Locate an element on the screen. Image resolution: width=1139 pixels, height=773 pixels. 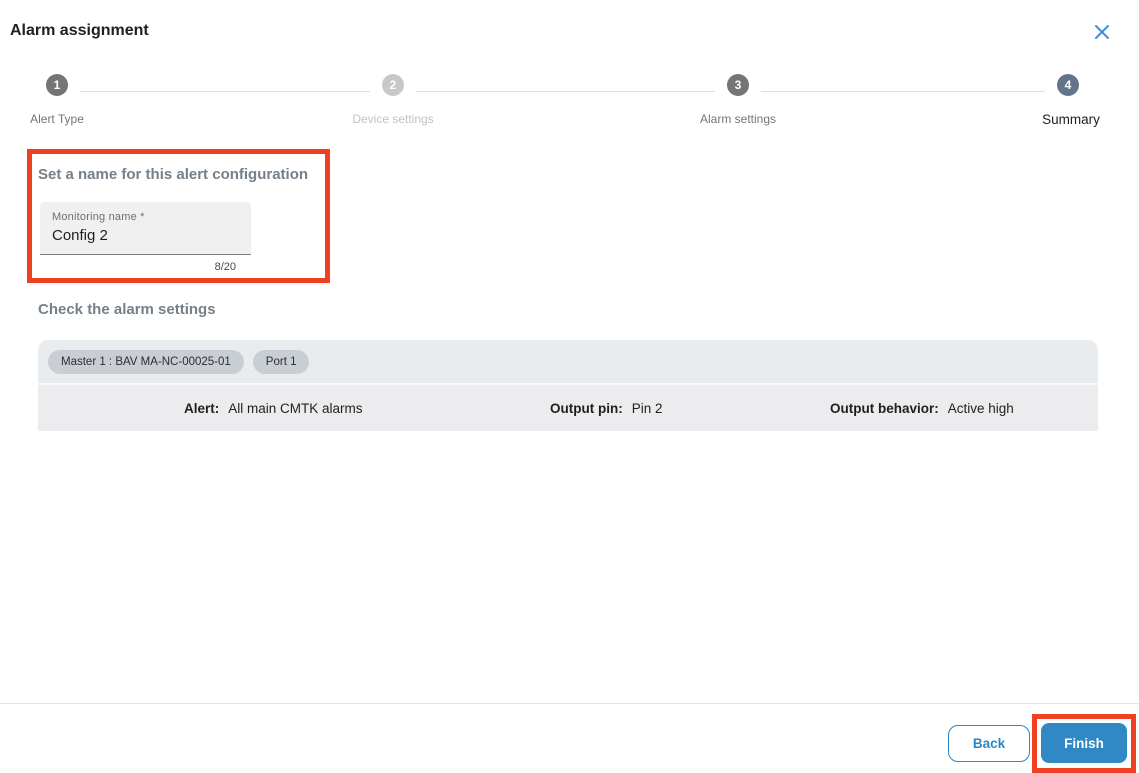
step-1-number: 1 is located at coordinates (57, 85).